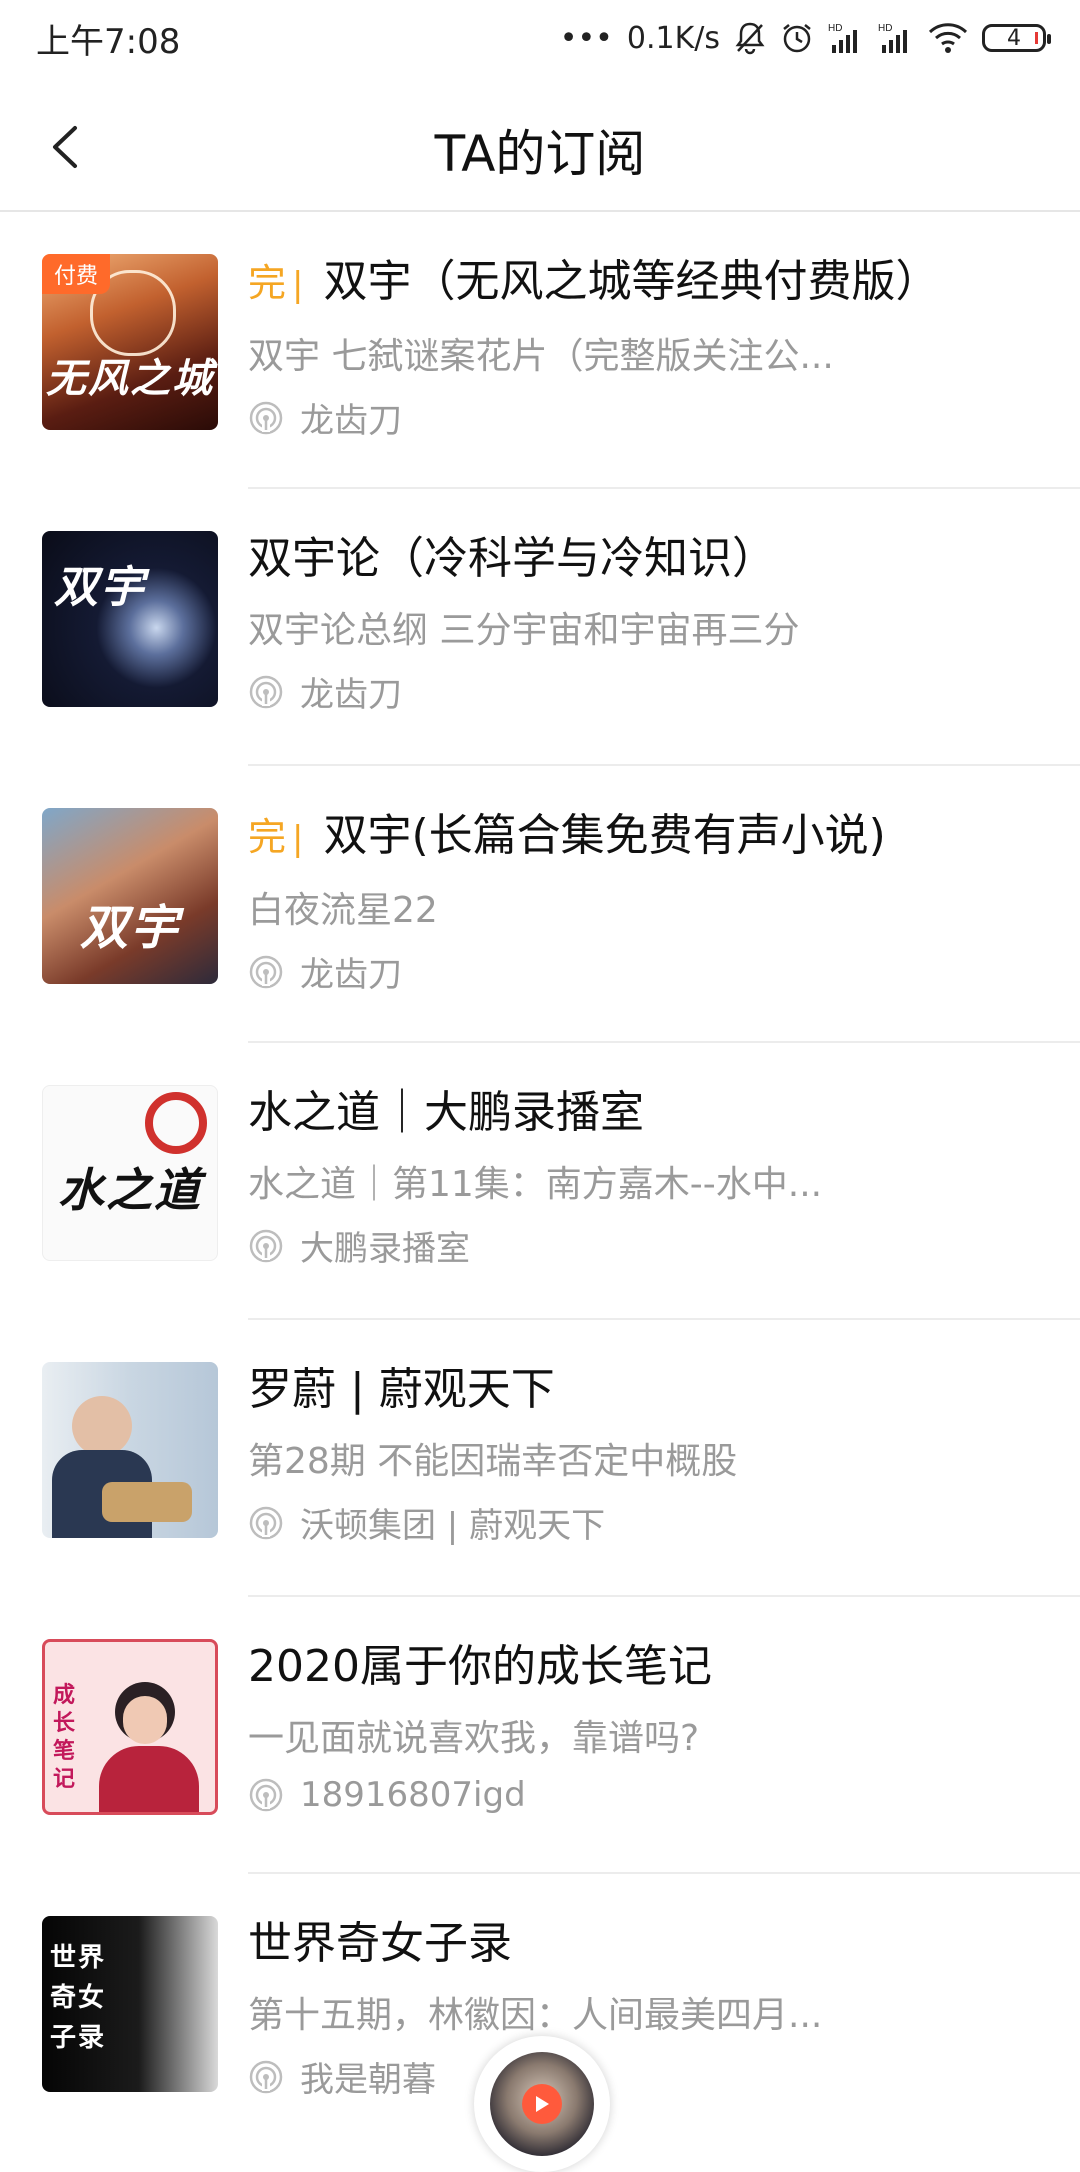 This screenshot has width=1080, height=2172. Describe the element at coordinates (145, 1720) in the screenshot. I see `person-face-shape` at that location.